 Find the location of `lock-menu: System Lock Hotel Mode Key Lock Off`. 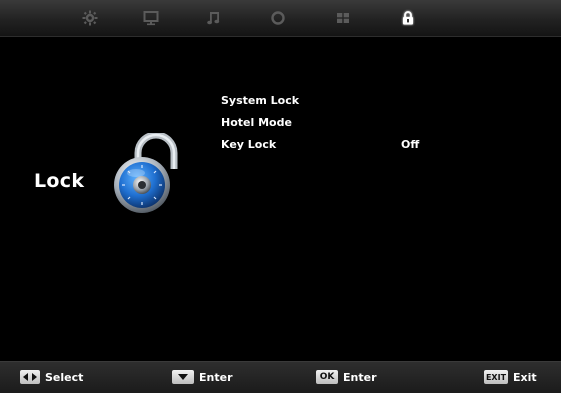

lock-menu: System Lock Hotel Mode Key Lock Off is located at coordinates (386, 126).